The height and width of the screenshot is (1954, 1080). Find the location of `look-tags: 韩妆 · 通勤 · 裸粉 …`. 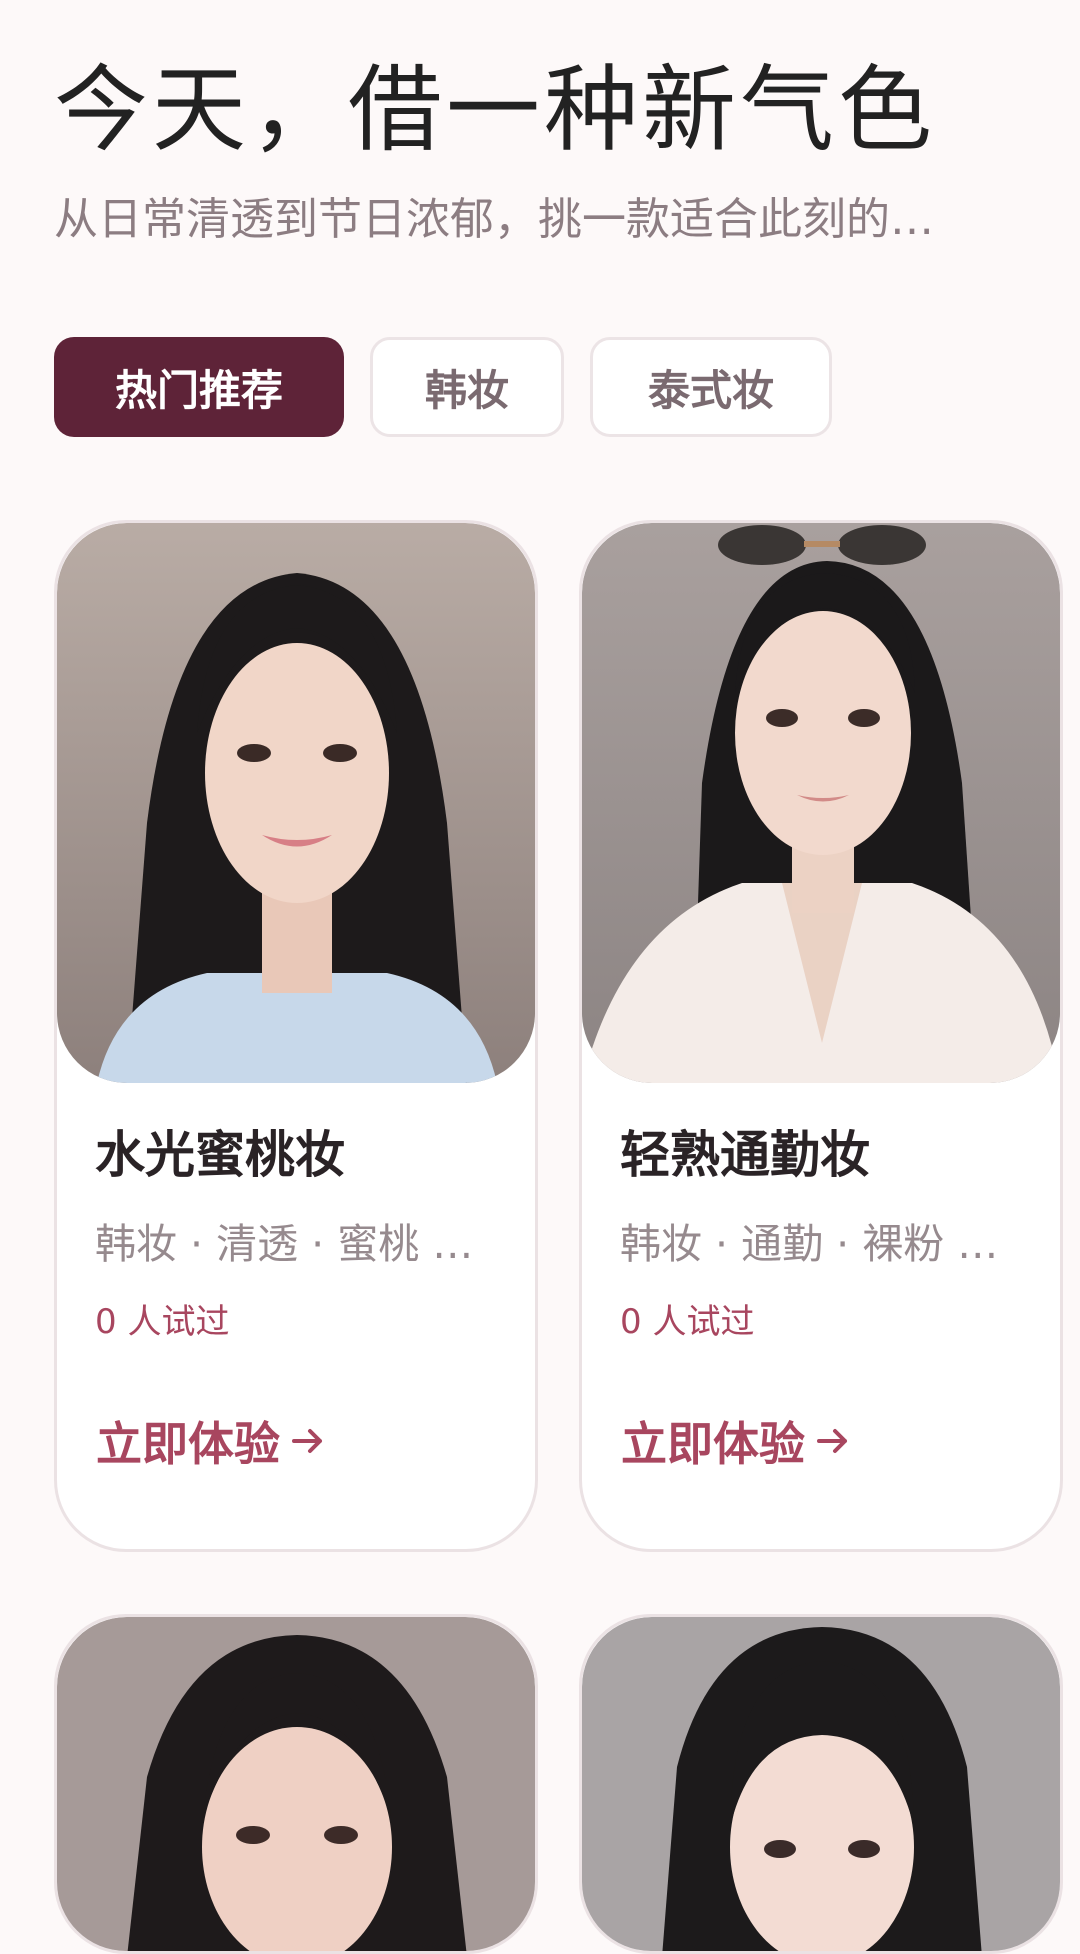

look-tags: 韩妆 · 通勤 · 裸粉 … is located at coordinates (809, 1244).